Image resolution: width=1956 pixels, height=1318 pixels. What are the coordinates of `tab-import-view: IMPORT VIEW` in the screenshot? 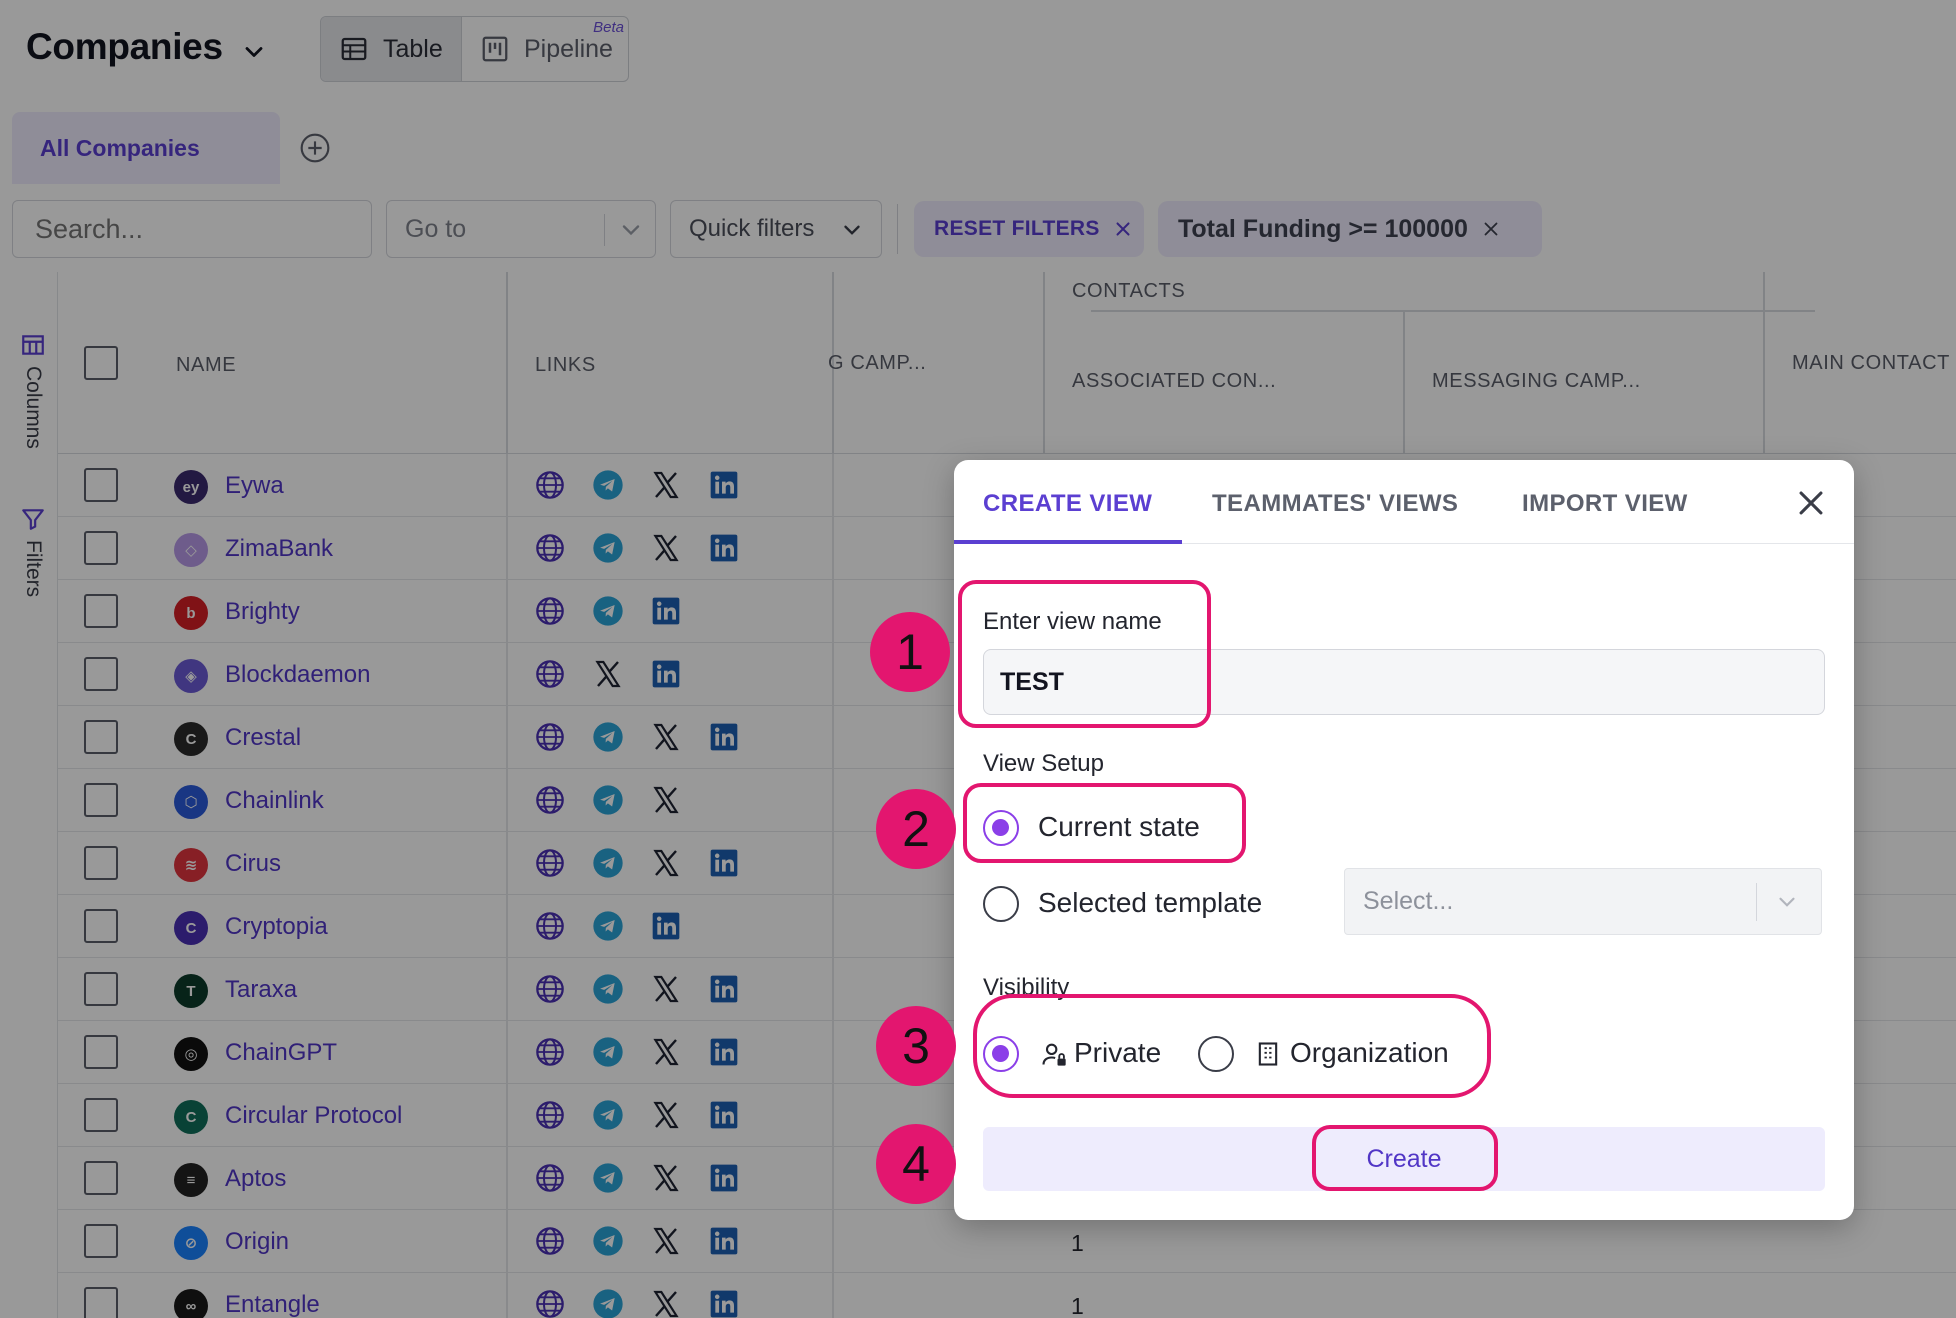 It's located at (1605, 504).